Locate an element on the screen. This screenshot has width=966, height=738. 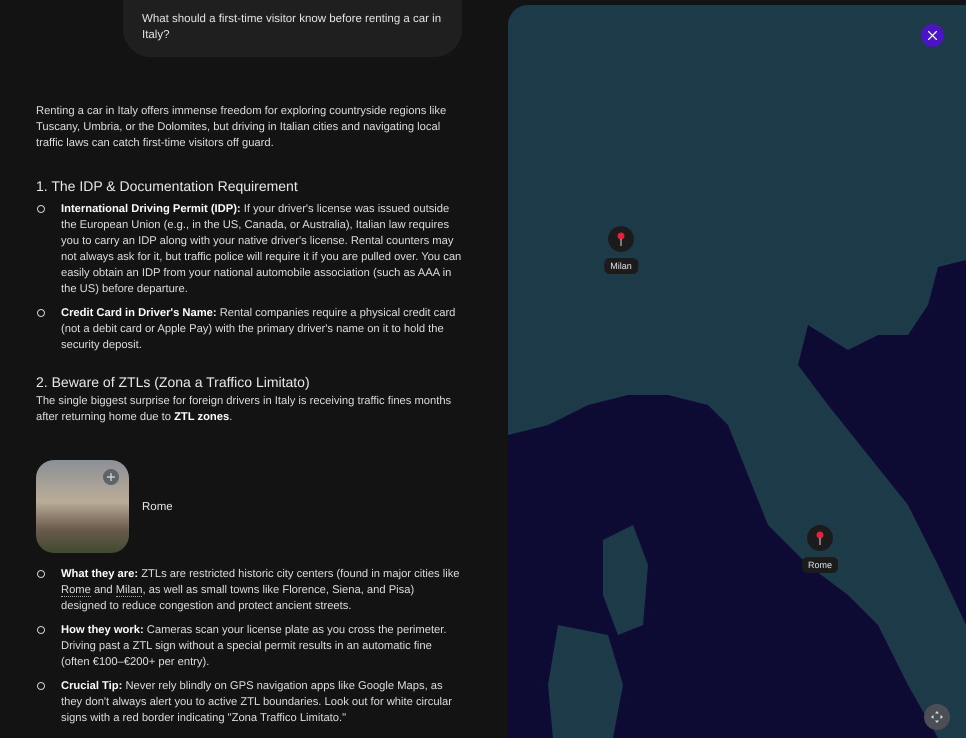
plus-icon is located at coordinates (111, 477).